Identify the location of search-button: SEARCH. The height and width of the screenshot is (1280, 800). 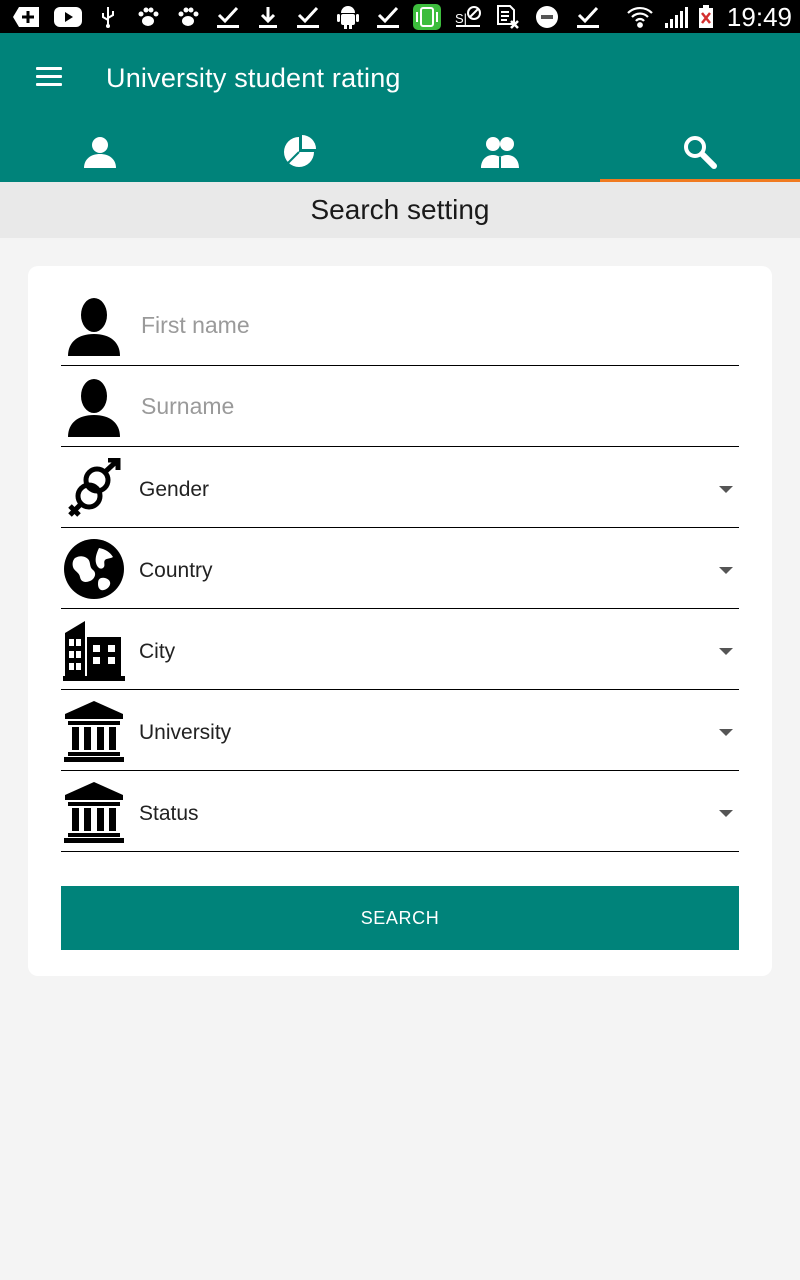
(400, 918).